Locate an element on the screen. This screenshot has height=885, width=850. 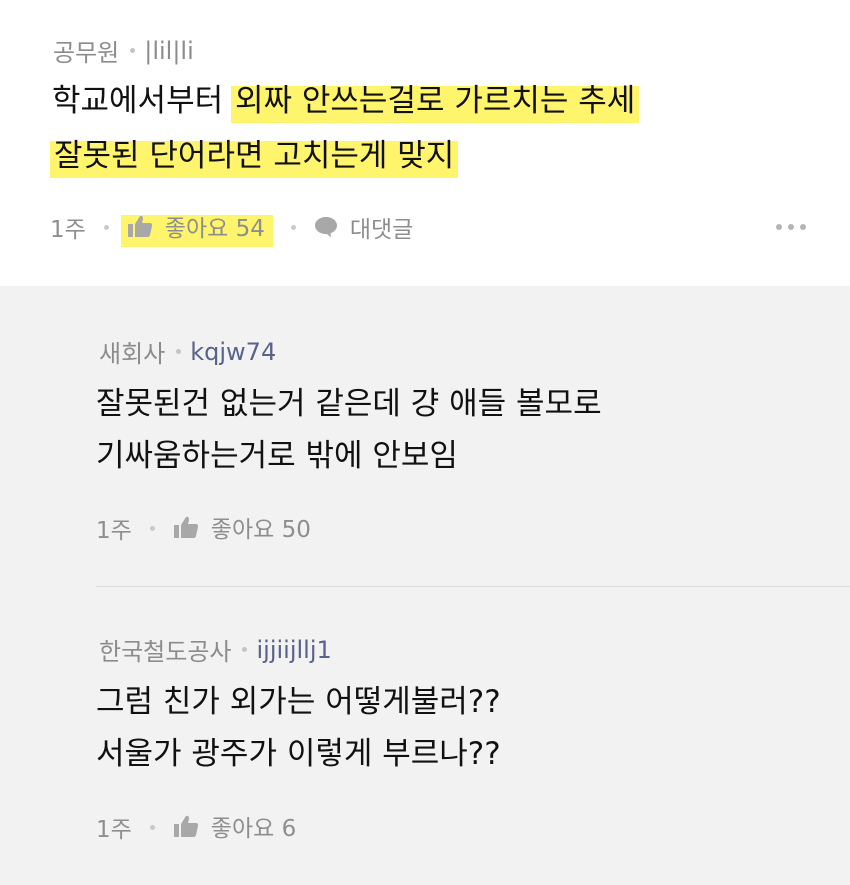
user-id: ijjiijllj1 is located at coordinates (293, 650).